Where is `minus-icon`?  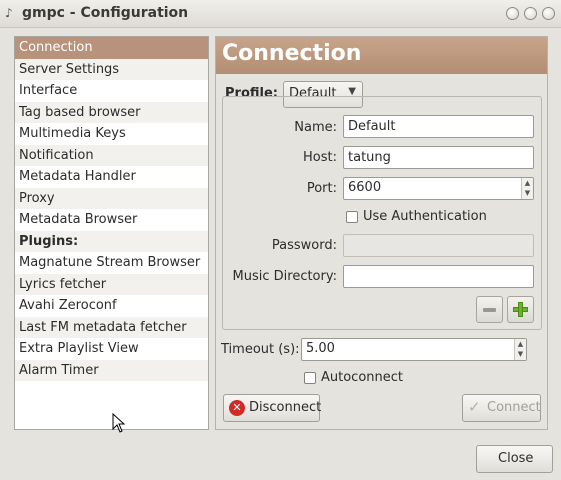
minus-icon is located at coordinates (489, 310).